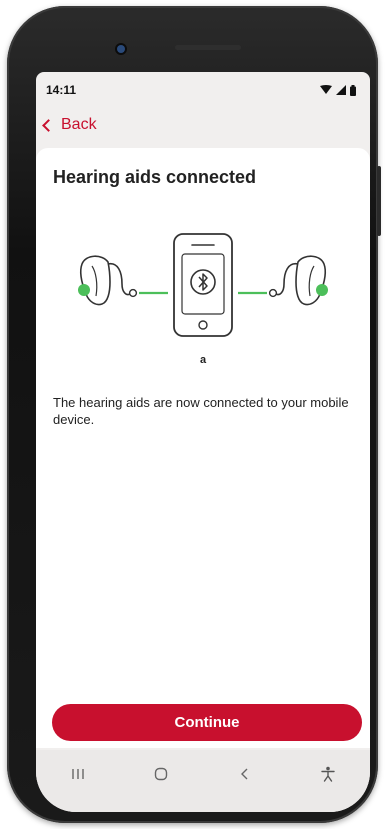 This screenshot has height=829, width=385. Describe the element at coordinates (207, 722) in the screenshot. I see `continue-button: Continue` at that location.